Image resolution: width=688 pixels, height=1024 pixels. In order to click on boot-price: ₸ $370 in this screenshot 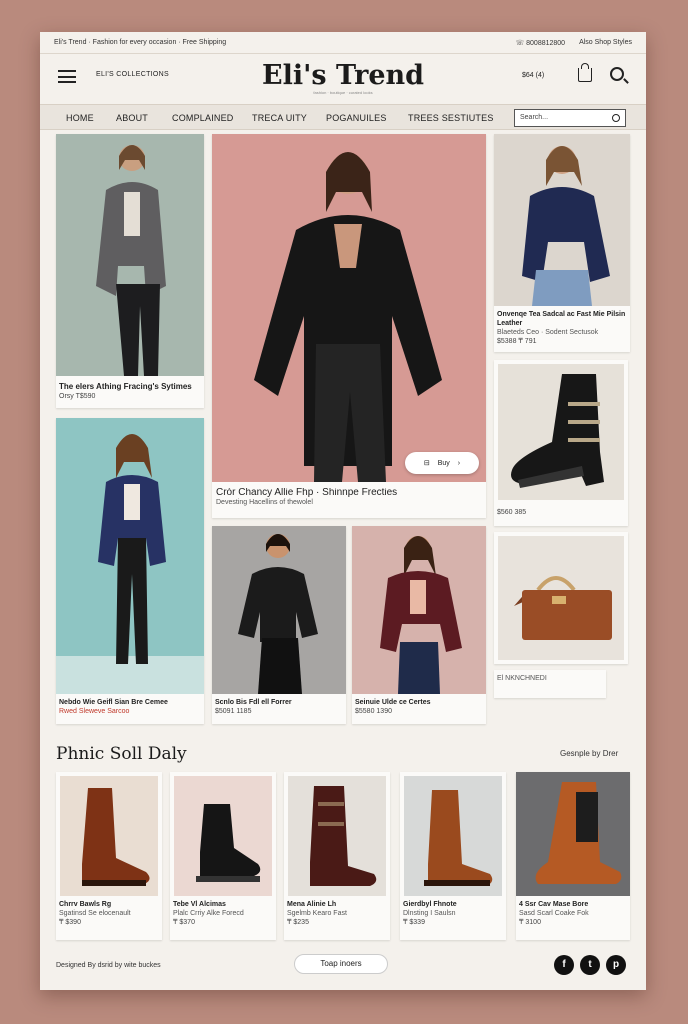, I will do `click(184, 922)`.